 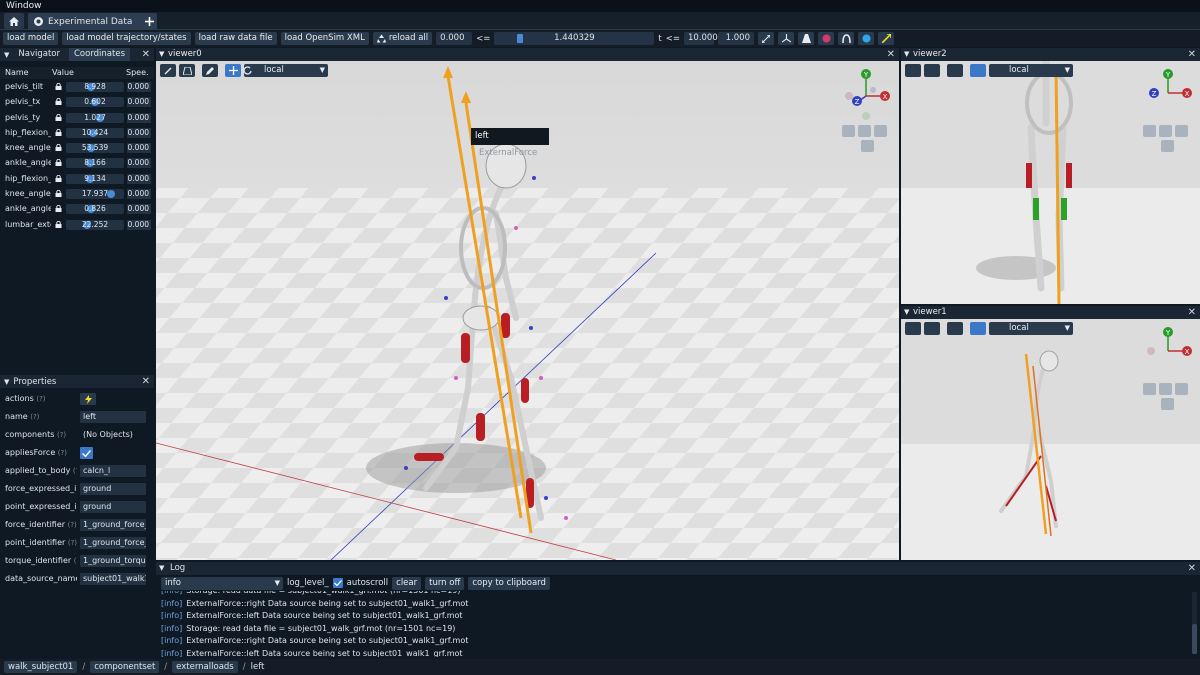 I want to click on home-tab, so click(x=14, y=21).